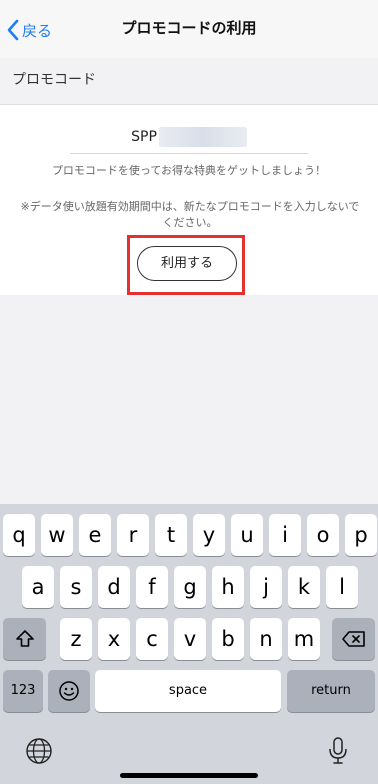 This screenshot has height=784, width=378. What do you see at coordinates (202, 137) in the screenshot?
I see `promo-code-redacted` at bounding box center [202, 137].